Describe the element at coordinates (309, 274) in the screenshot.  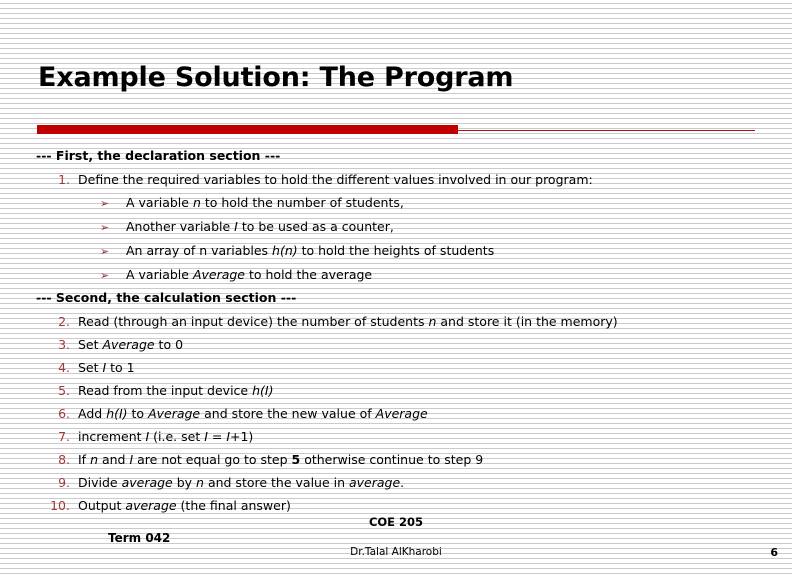
I see `bullet-text-post: to hold the average` at that location.